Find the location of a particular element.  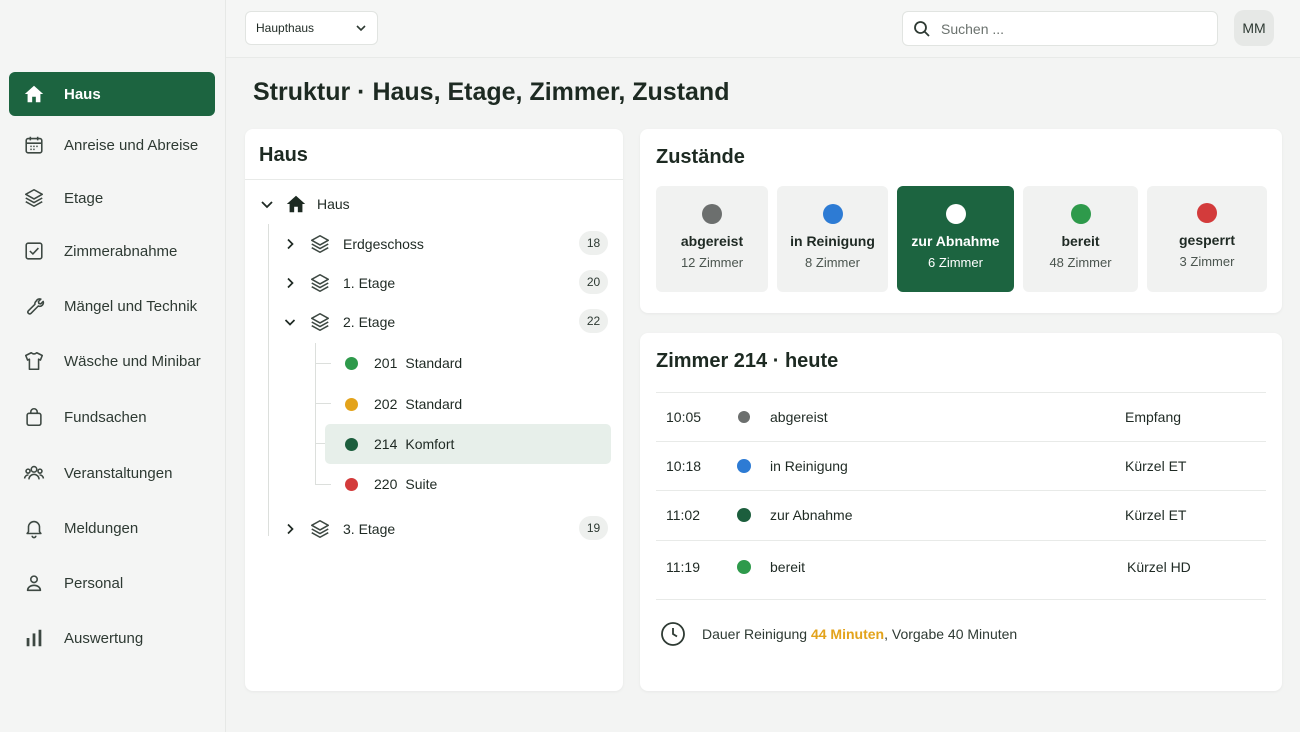

sidebar-item-veranstaltungen: Veranstaltungen is located at coordinates (112, 473).